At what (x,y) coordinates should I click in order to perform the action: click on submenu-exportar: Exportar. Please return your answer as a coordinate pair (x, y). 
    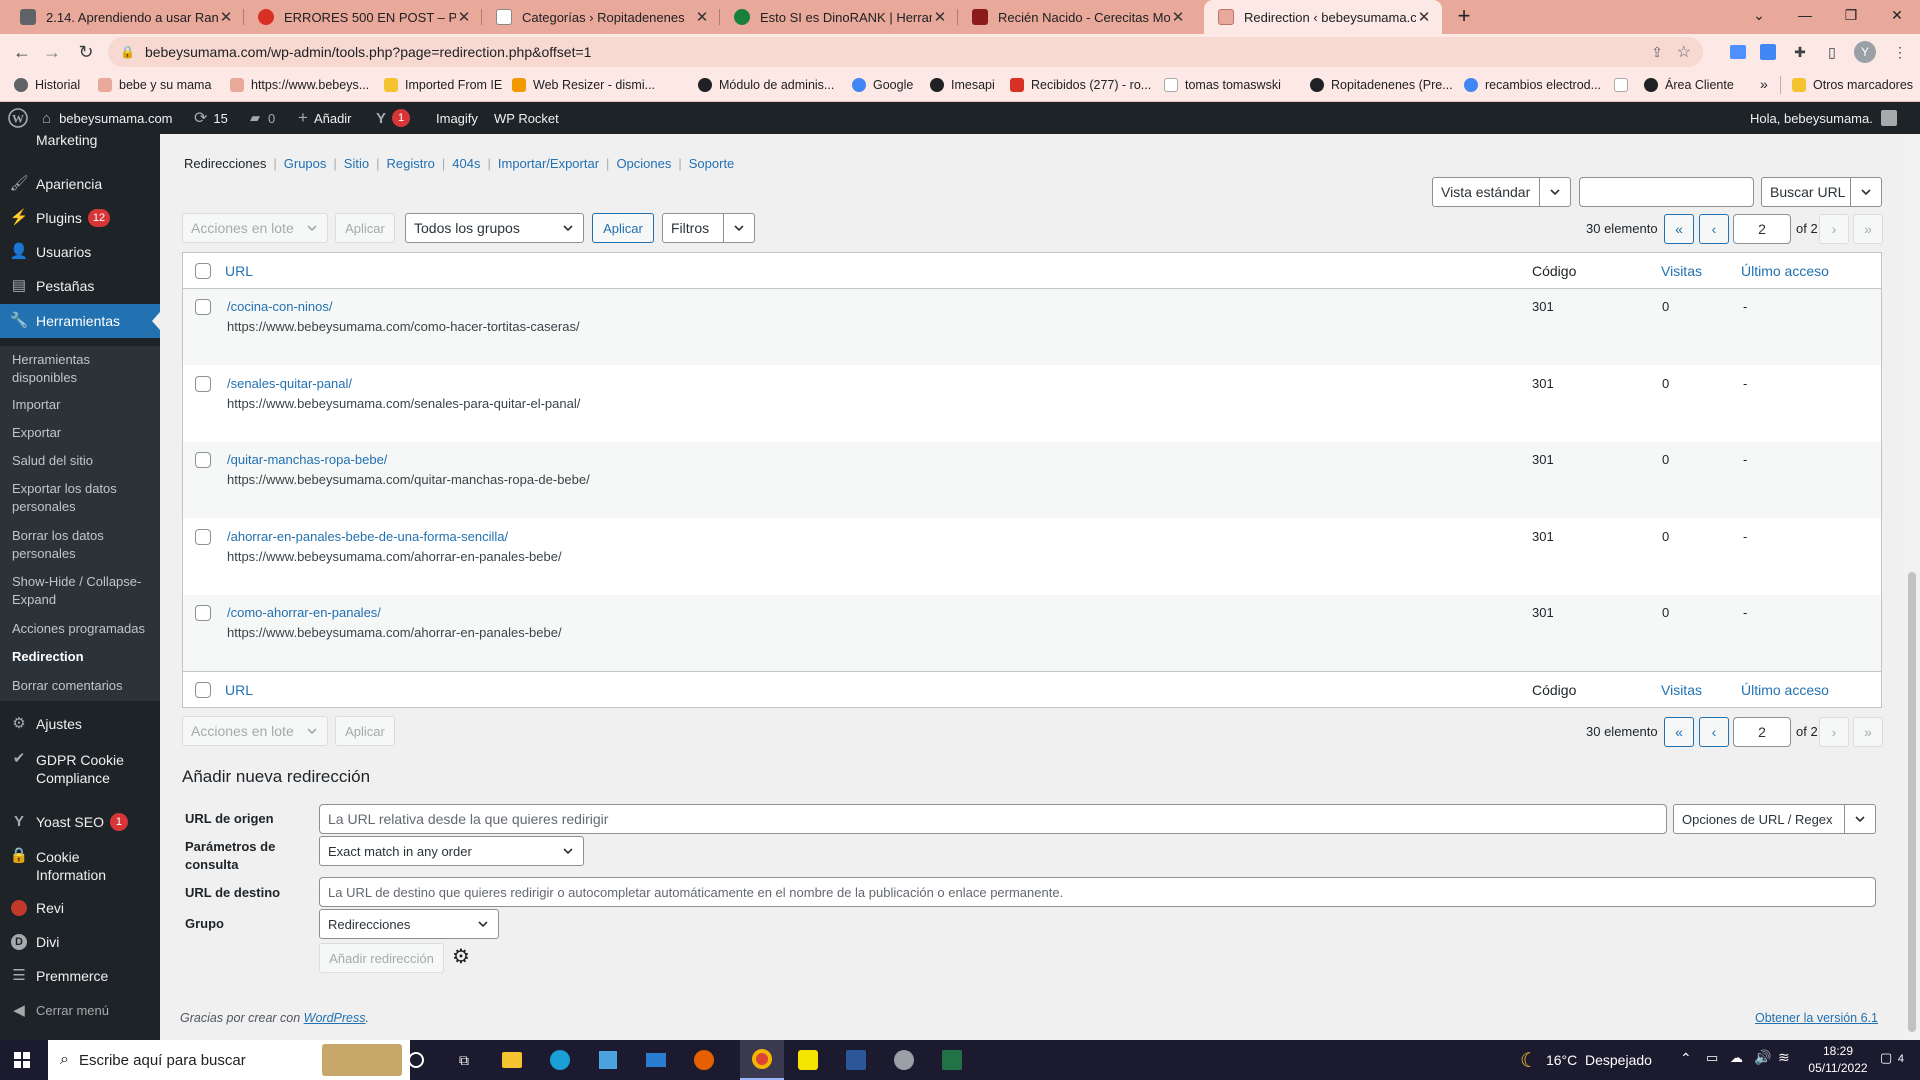
    Looking at the image, I should click on (82, 433).